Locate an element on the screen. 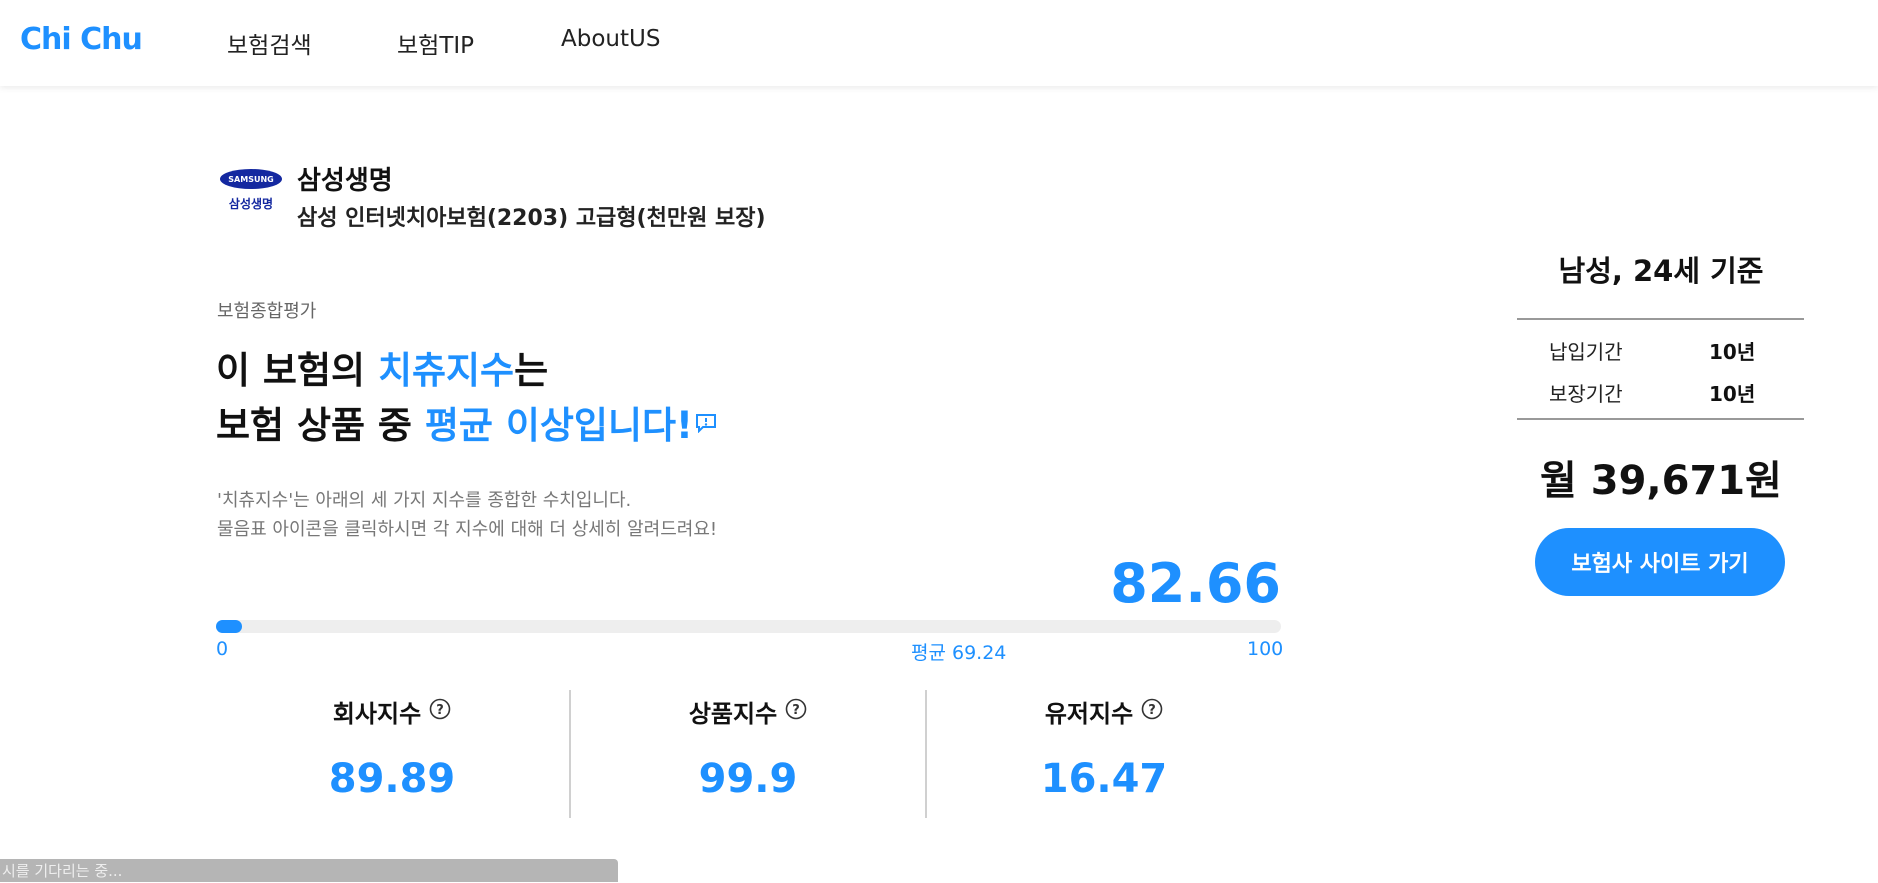 Image resolution: width=1878 pixels, height=883 pixels. coverage-period-value: 10년 is located at coordinates (1732, 394).